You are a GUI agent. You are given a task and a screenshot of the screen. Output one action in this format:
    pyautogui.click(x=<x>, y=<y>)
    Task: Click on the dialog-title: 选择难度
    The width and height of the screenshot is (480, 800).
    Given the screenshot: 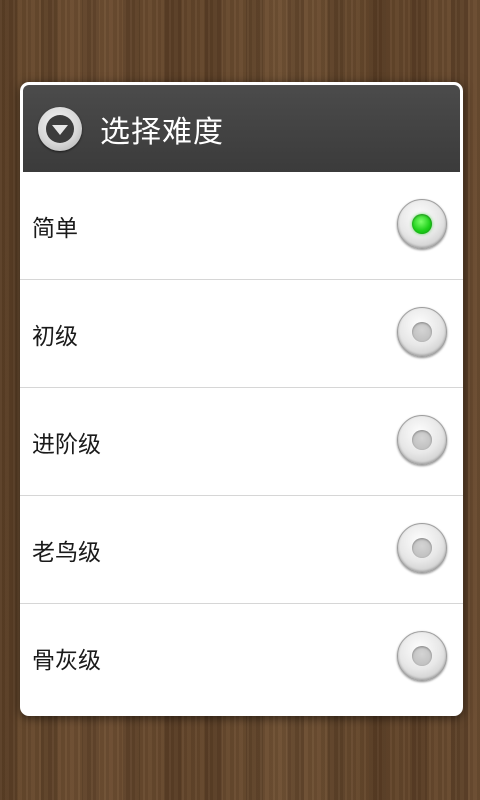 What is the action you would take?
    pyautogui.click(x=162, y=132)
    